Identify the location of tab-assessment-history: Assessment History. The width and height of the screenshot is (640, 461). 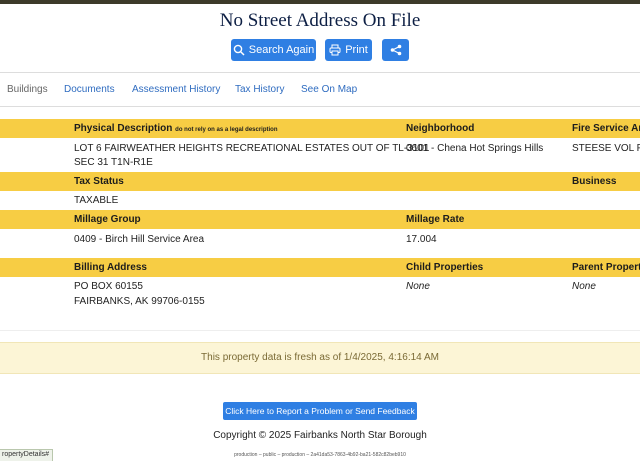
(176, 89).